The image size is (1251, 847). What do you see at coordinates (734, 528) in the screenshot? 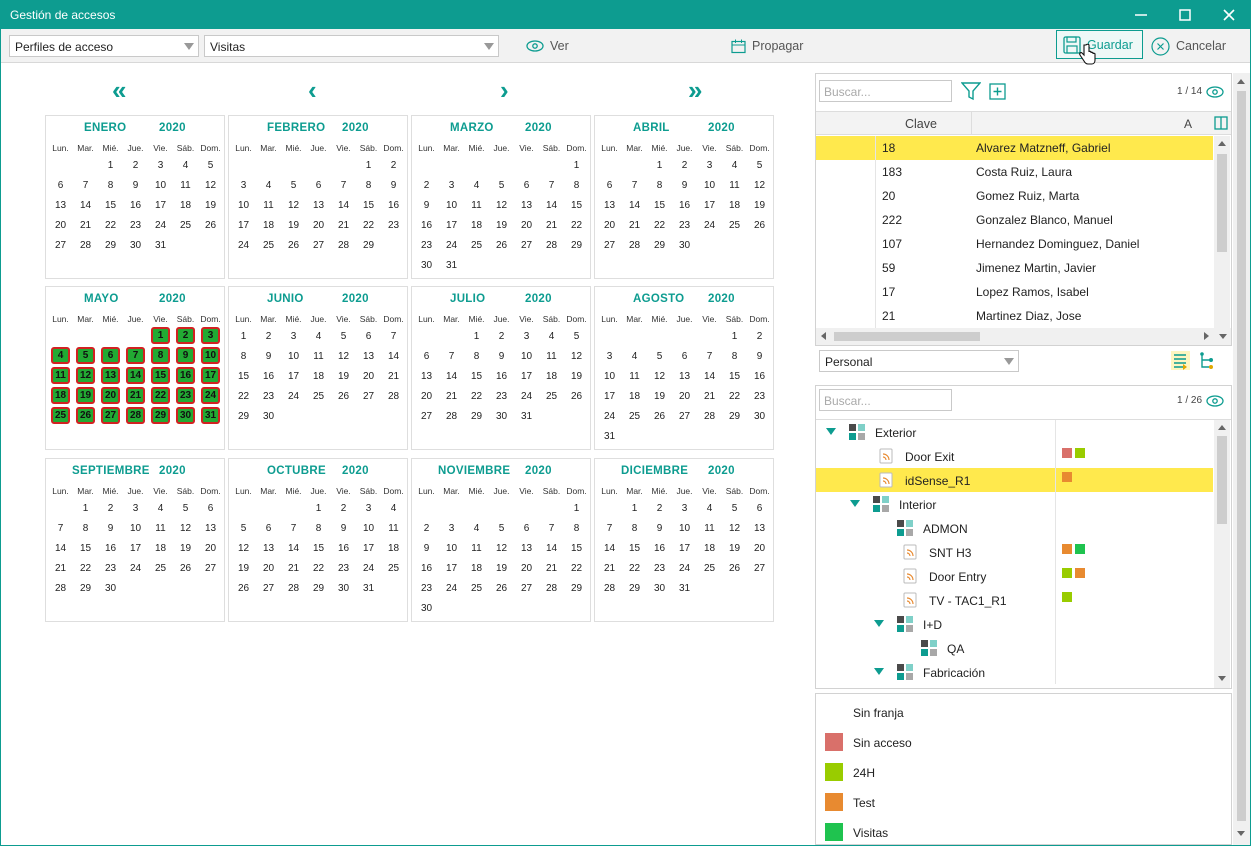
I see `day-cell: 12` at bounding box center [734, 528].